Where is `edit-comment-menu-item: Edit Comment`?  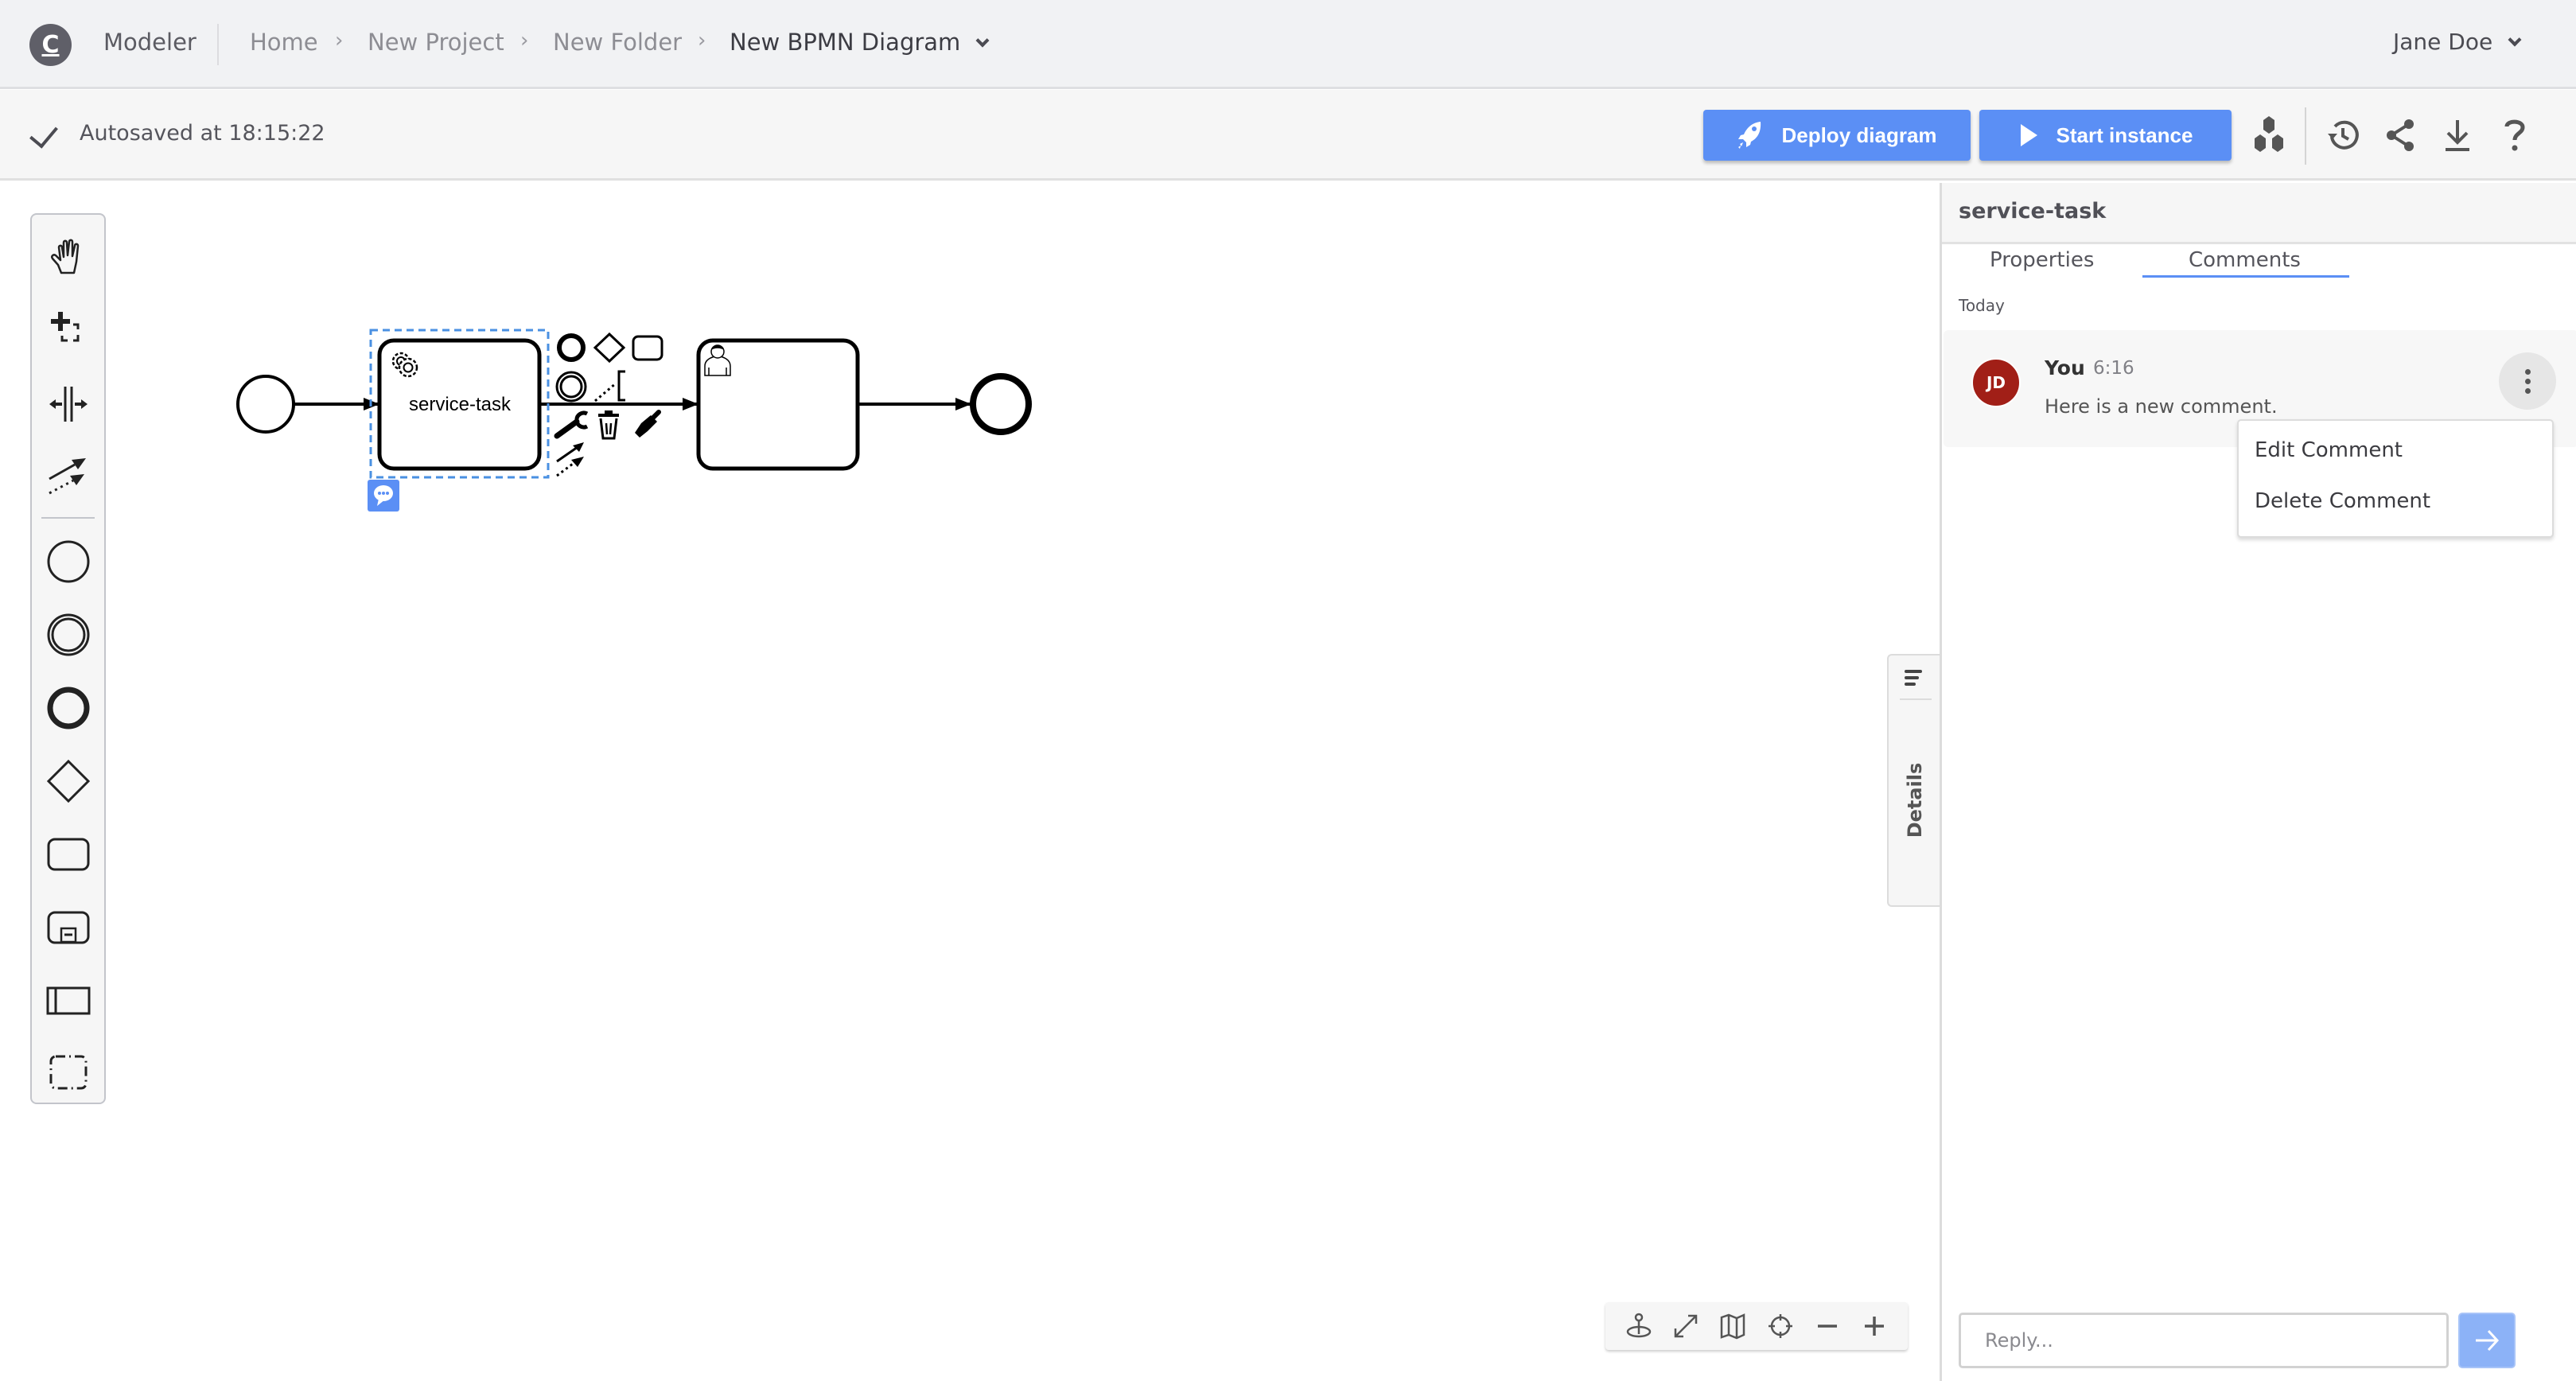
edit-comment-menu-item: Edit Comment is located at coordinates (2329, 450).